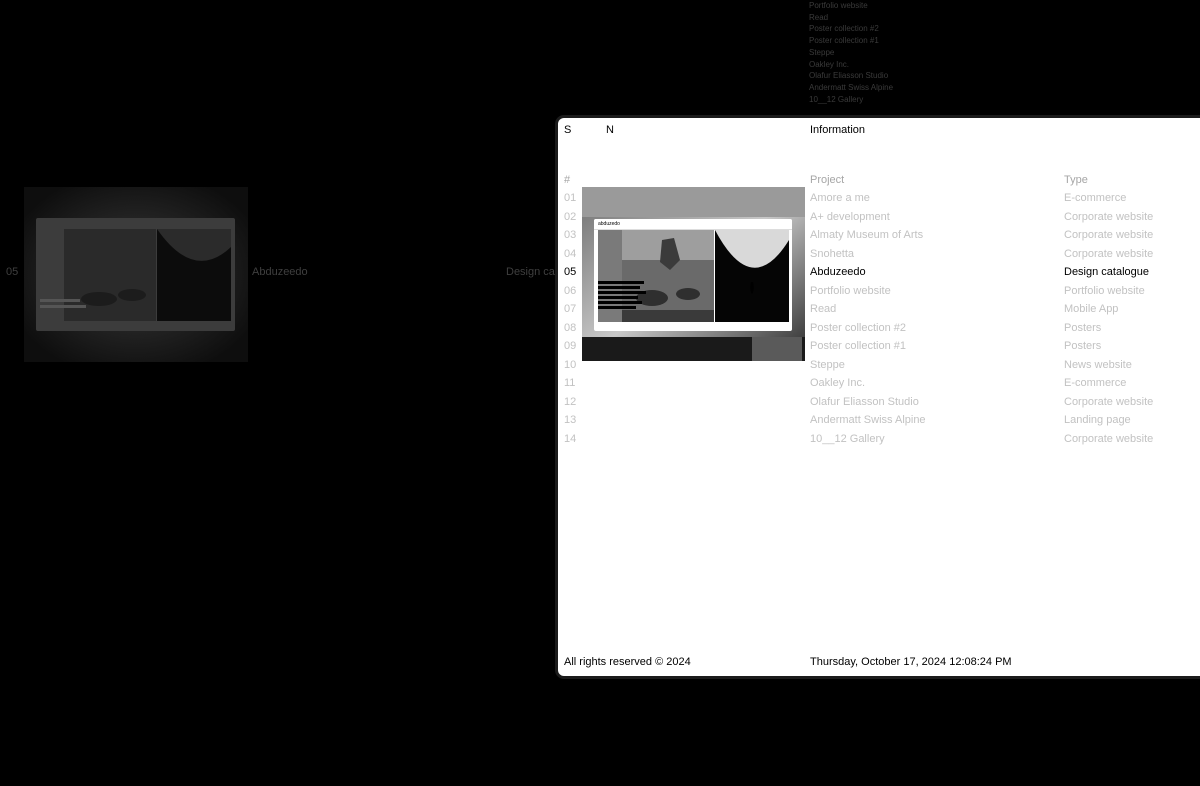  I want to click on row-project: Portfolio website, so click(850, 290).